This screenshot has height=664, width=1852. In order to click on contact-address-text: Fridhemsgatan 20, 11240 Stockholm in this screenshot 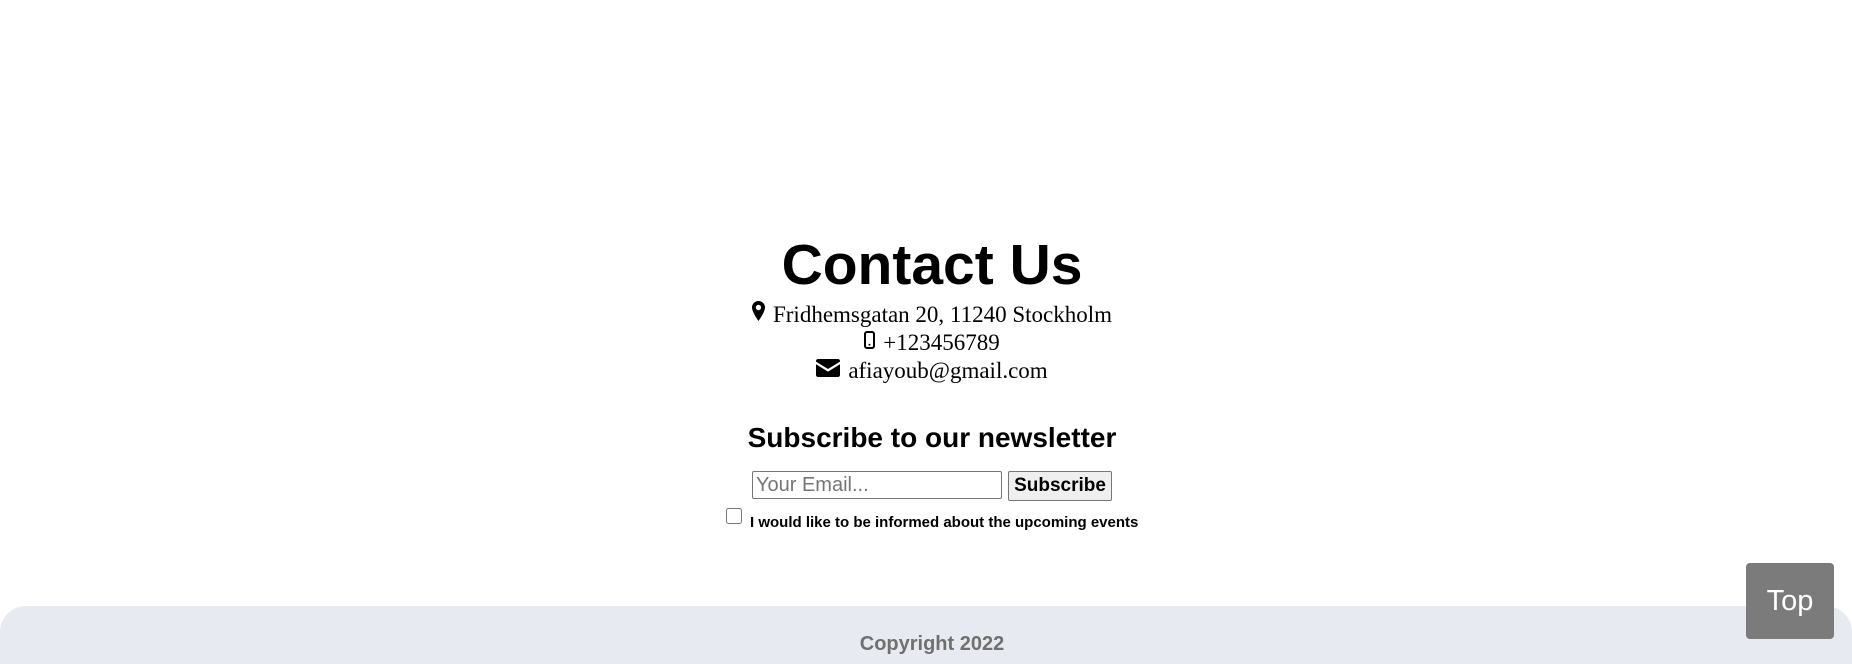, I will do `click(942, 314)`.